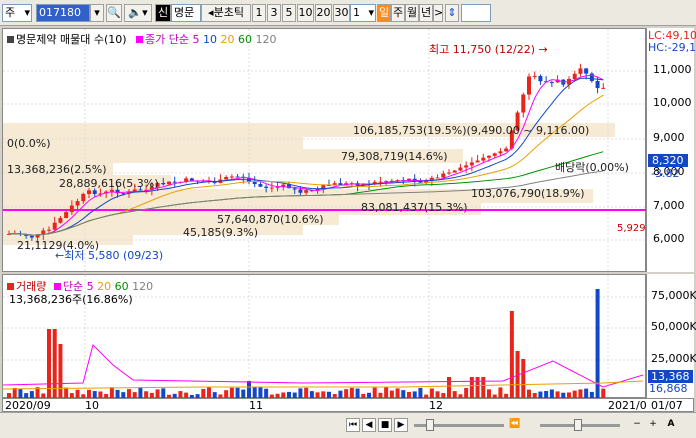  What do you see at coordinates (71, 39) in the screenshot?
I see `legend-series-name: 명문제약 매물대 수(10)` at bounding box center [71, 39].